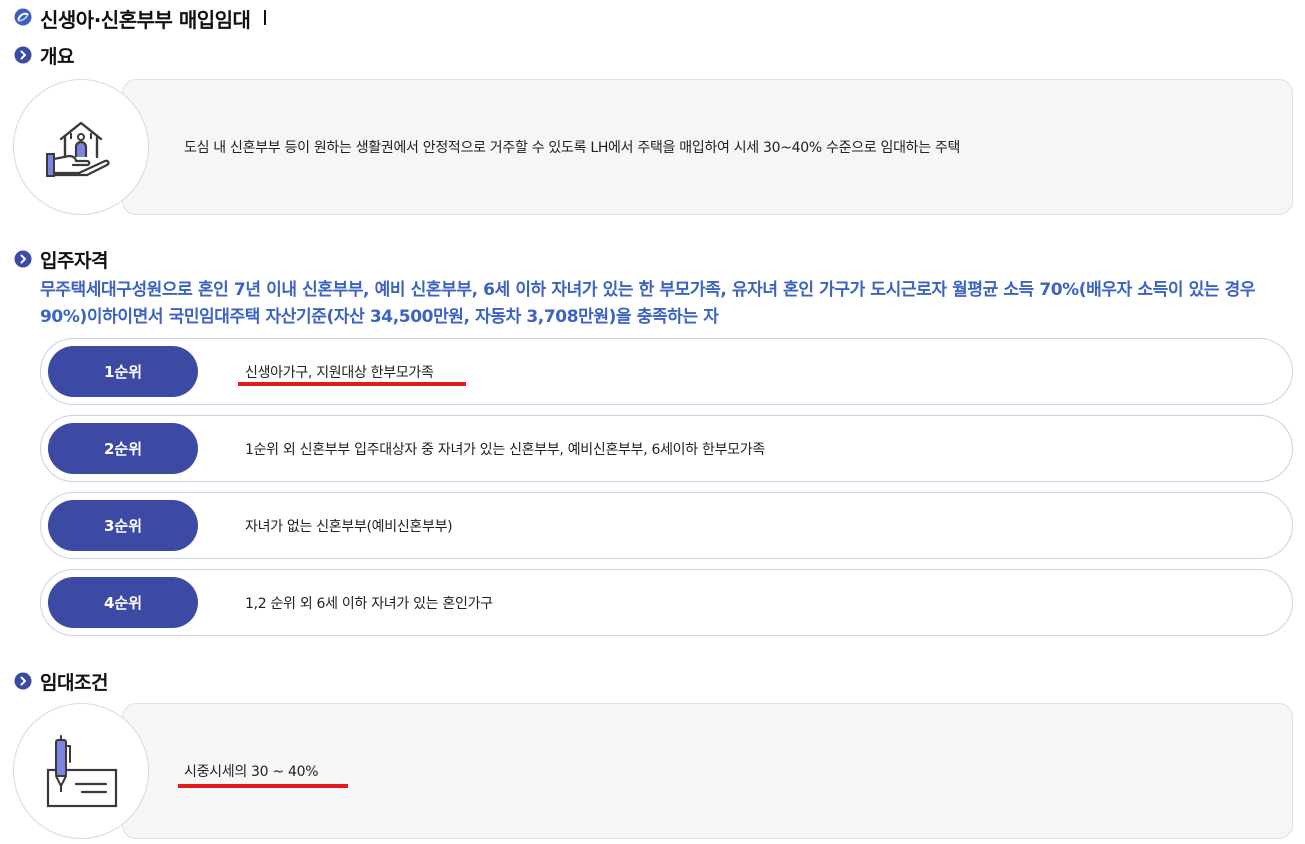 This screenshot has width=1305, height=844. Describe the element at coordinates (57, 57) in the screenshot. I see `section-title-overview: 개요` at that location.